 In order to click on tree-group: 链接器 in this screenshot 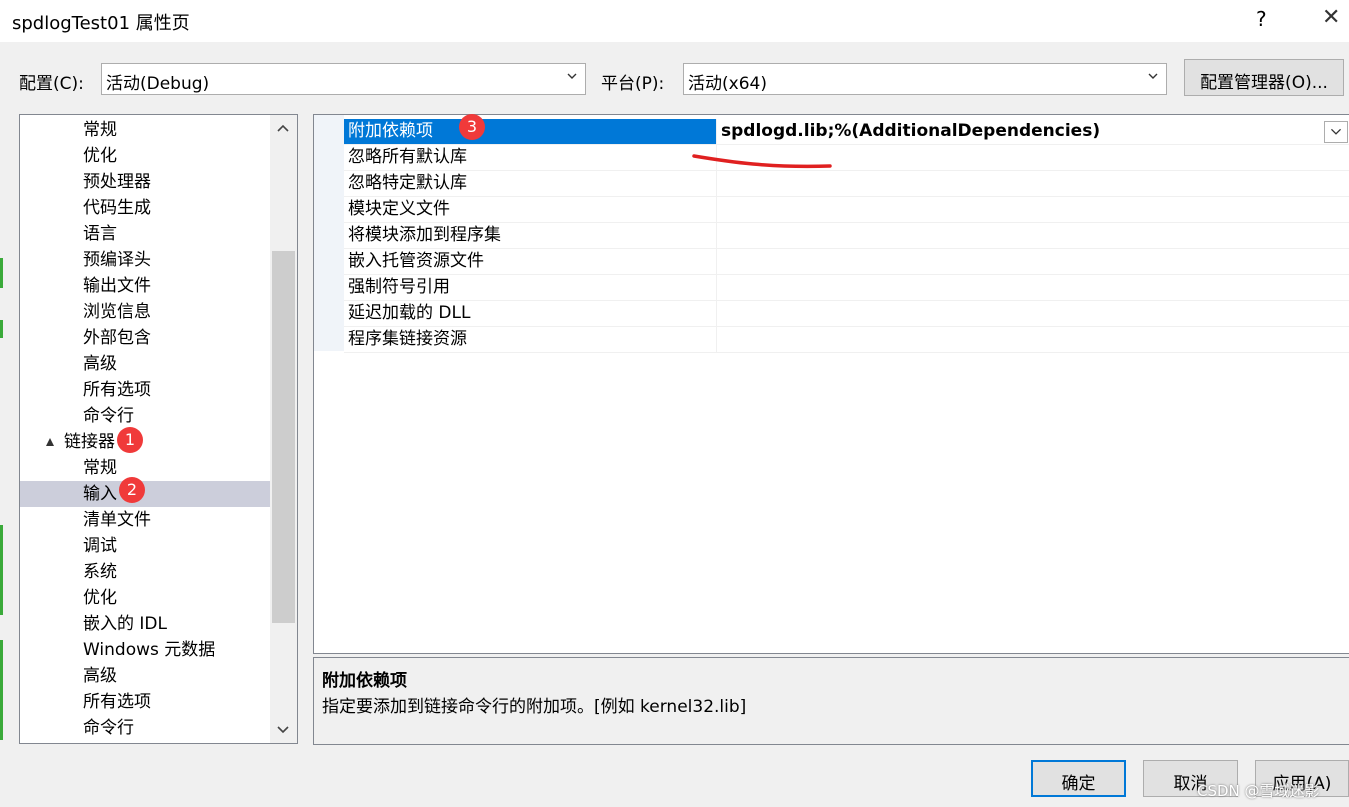, I will do `click(145, 442)`.